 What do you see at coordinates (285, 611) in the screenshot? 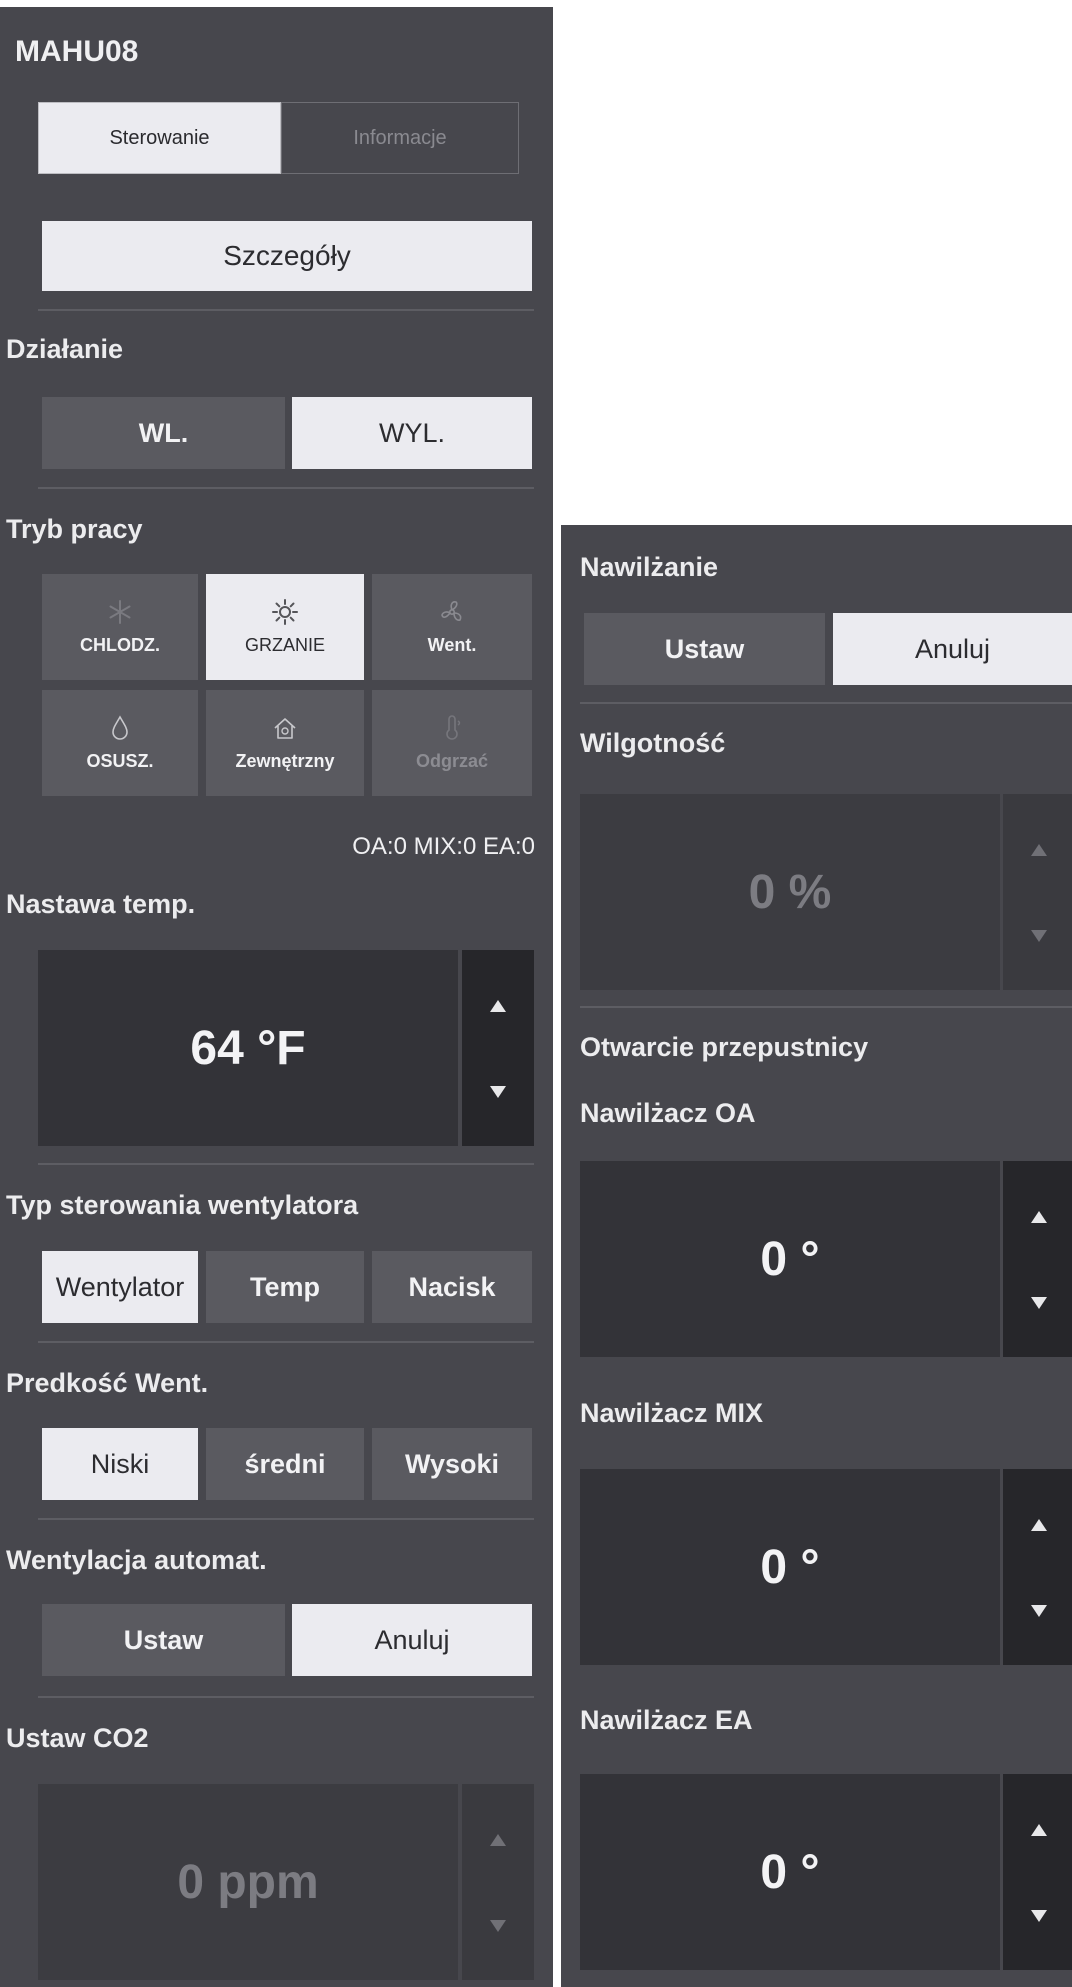
I see `sun-icon` at bounding box center [285, 611].